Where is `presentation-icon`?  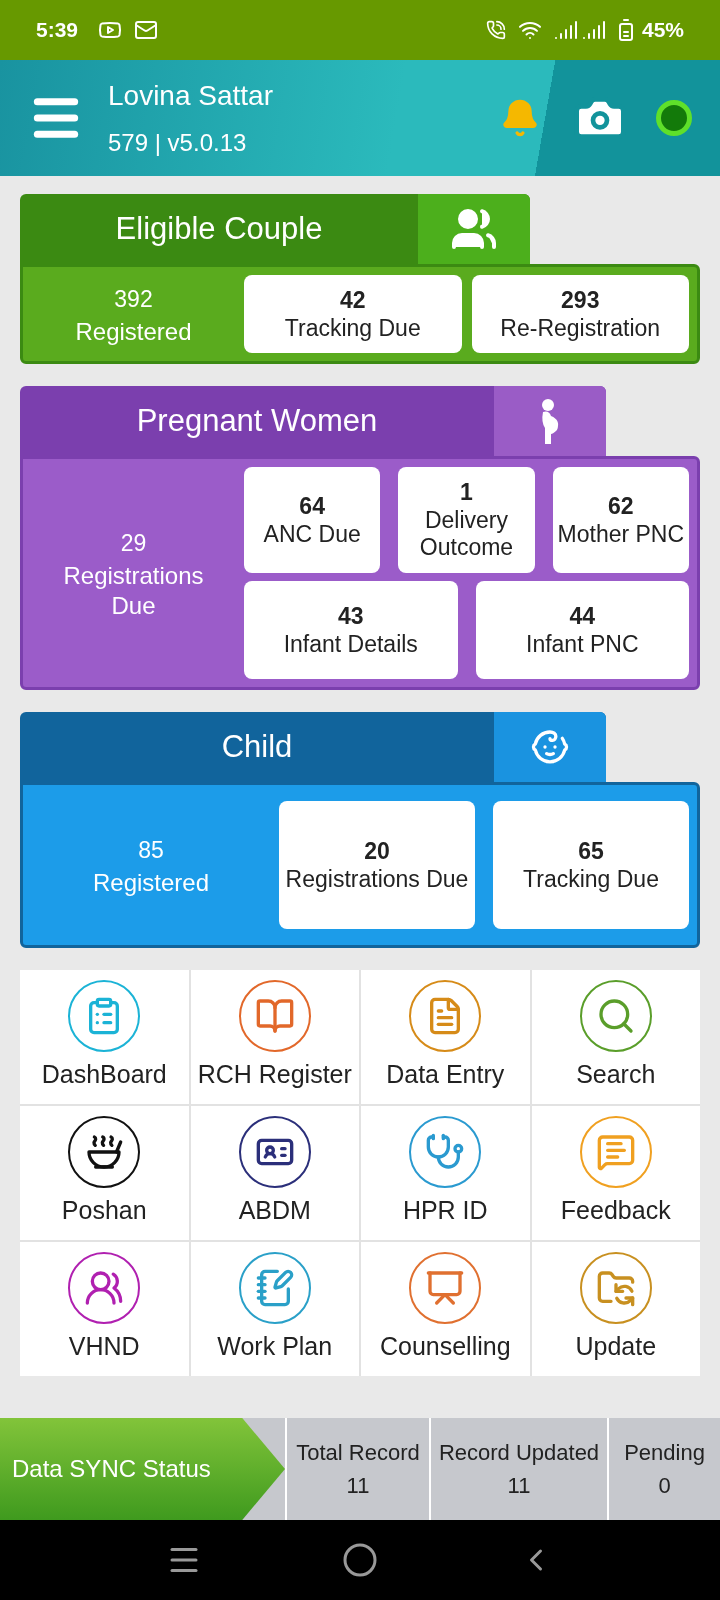
presentation-icon is located at coordinates (445, 1288).